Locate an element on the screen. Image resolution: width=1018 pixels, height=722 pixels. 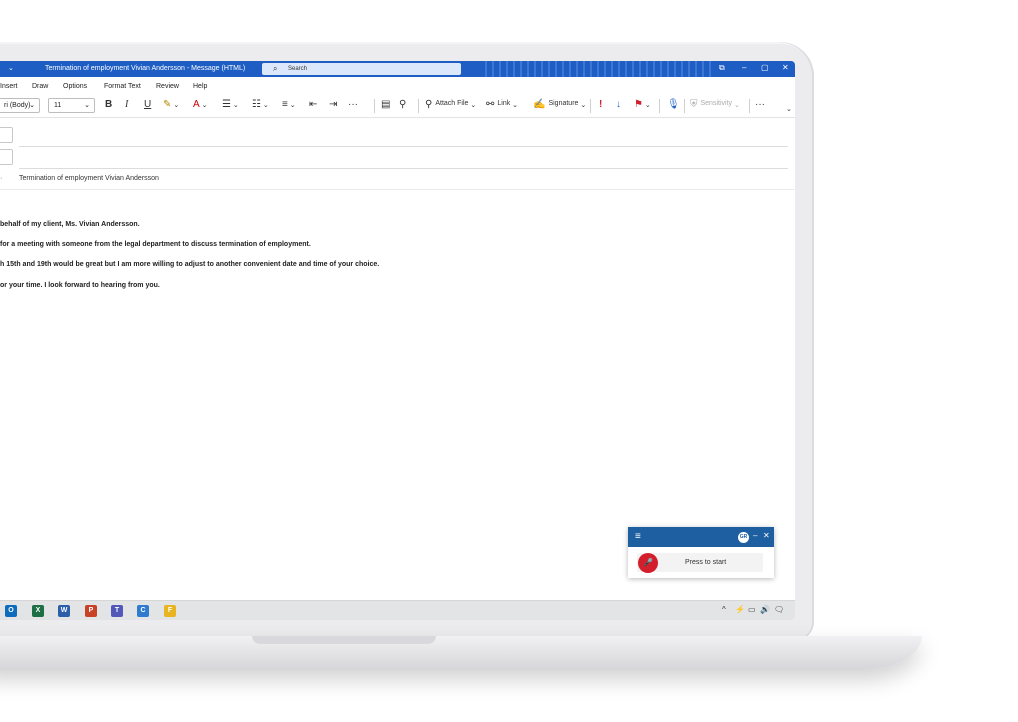
sensitivity-label: Sensitivity is located at coordinates (716, 103).